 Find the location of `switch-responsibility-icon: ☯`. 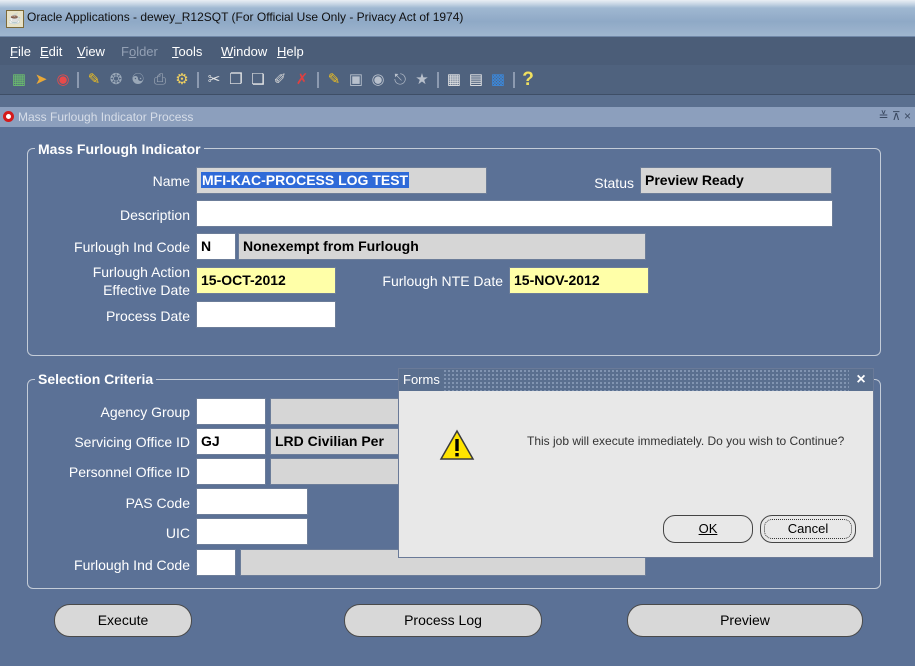

switch-responsibility-icon: ☯ is located at coordinates (138, 80).